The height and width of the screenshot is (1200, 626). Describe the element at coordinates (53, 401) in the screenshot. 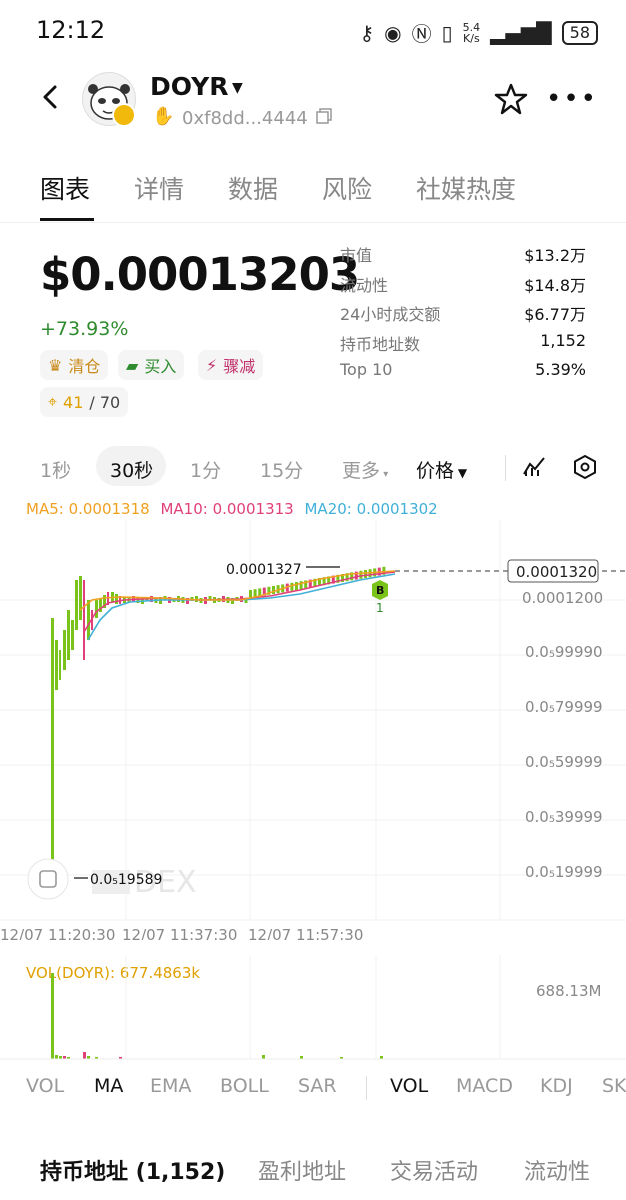

I see `target-icon: ⌖` at that location.